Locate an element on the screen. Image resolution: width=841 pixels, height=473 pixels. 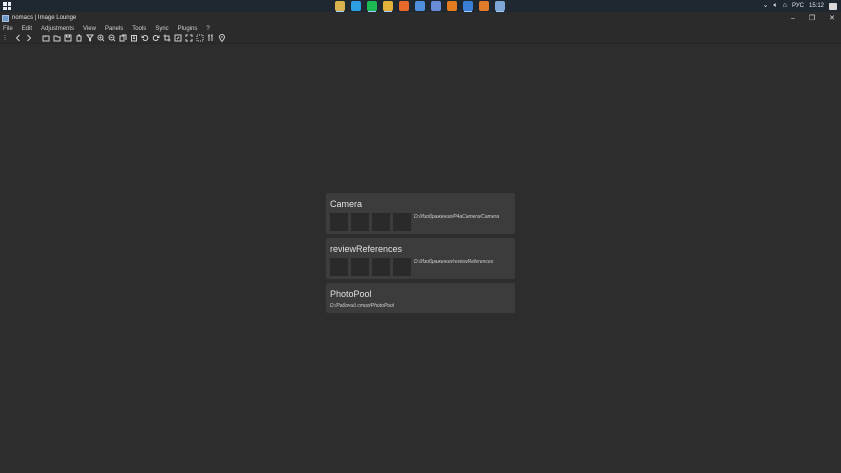
toolbar-grip-icon is located at coordinates (7, 38).